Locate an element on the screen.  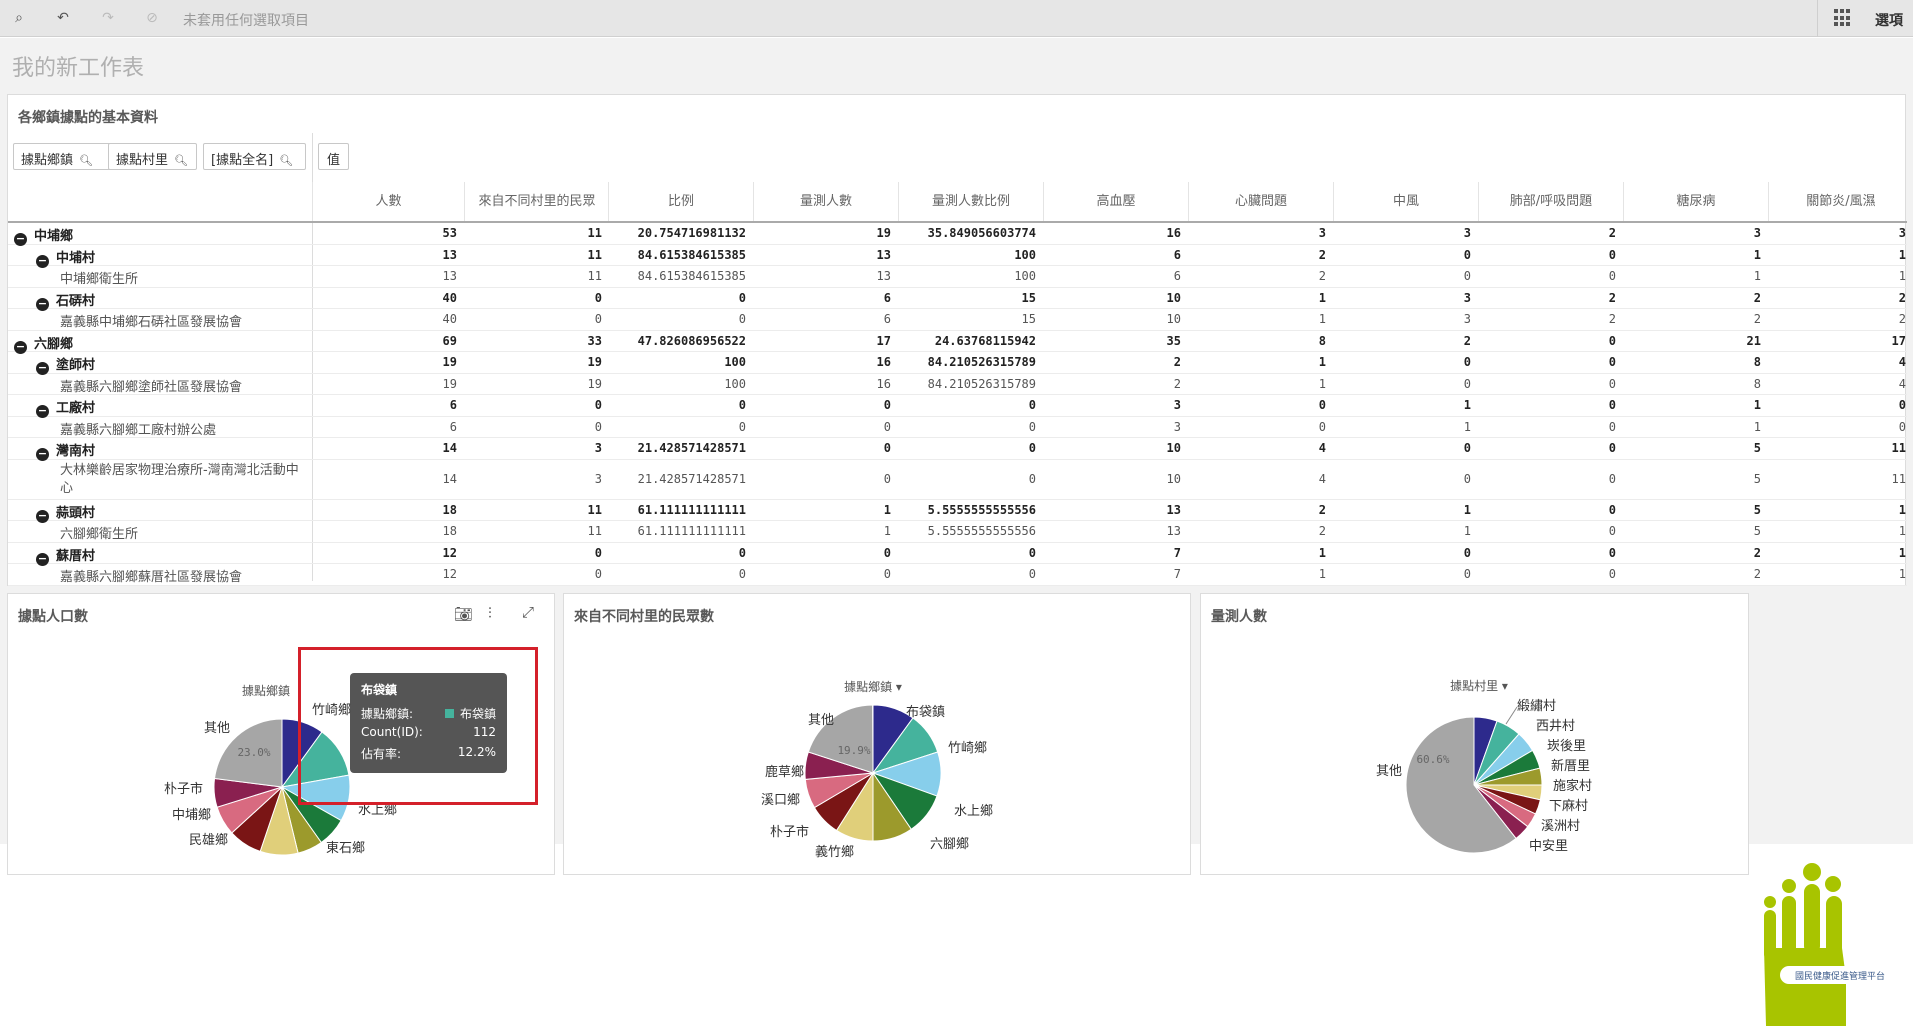
clear-selections-icon: ⊘ is located at coordinates (152, 18).